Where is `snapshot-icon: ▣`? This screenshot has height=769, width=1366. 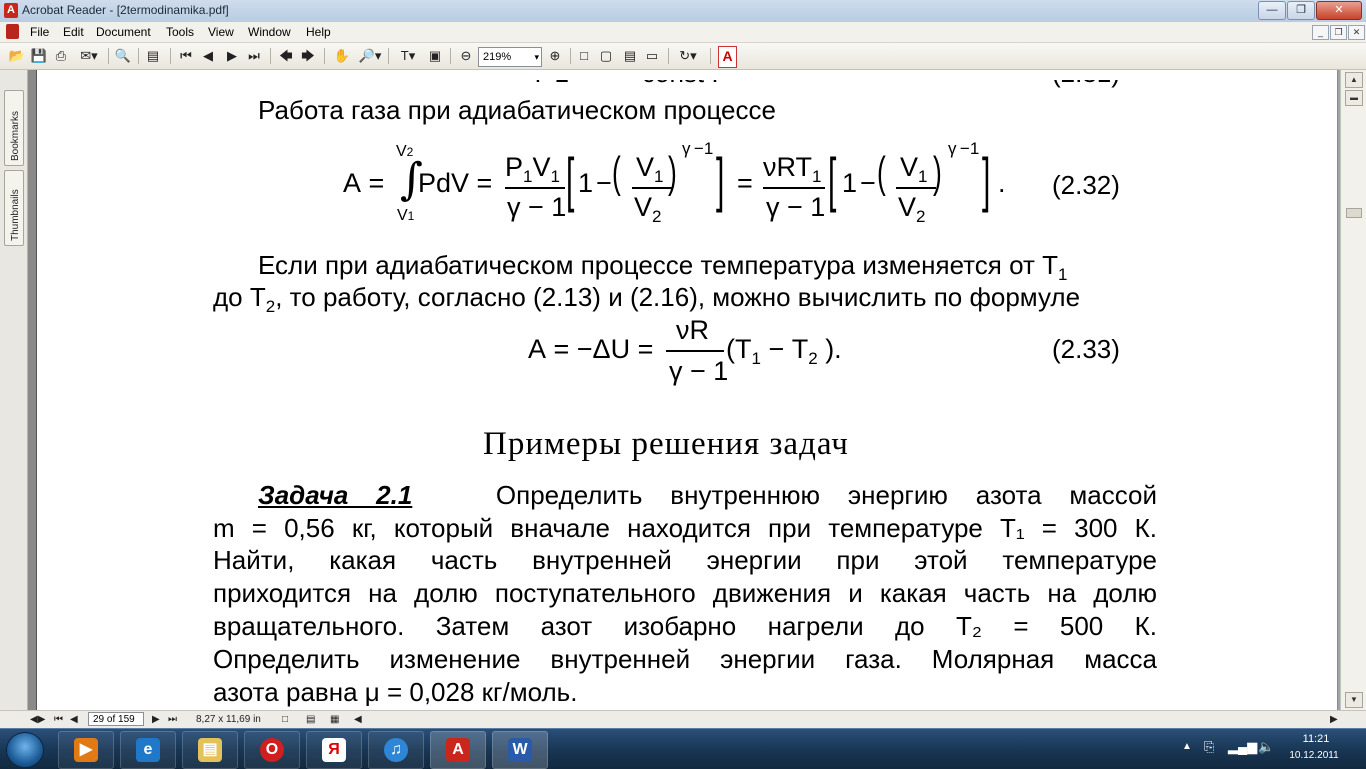 snapshot-icon: ▣ is located at coordinates (435, 56).